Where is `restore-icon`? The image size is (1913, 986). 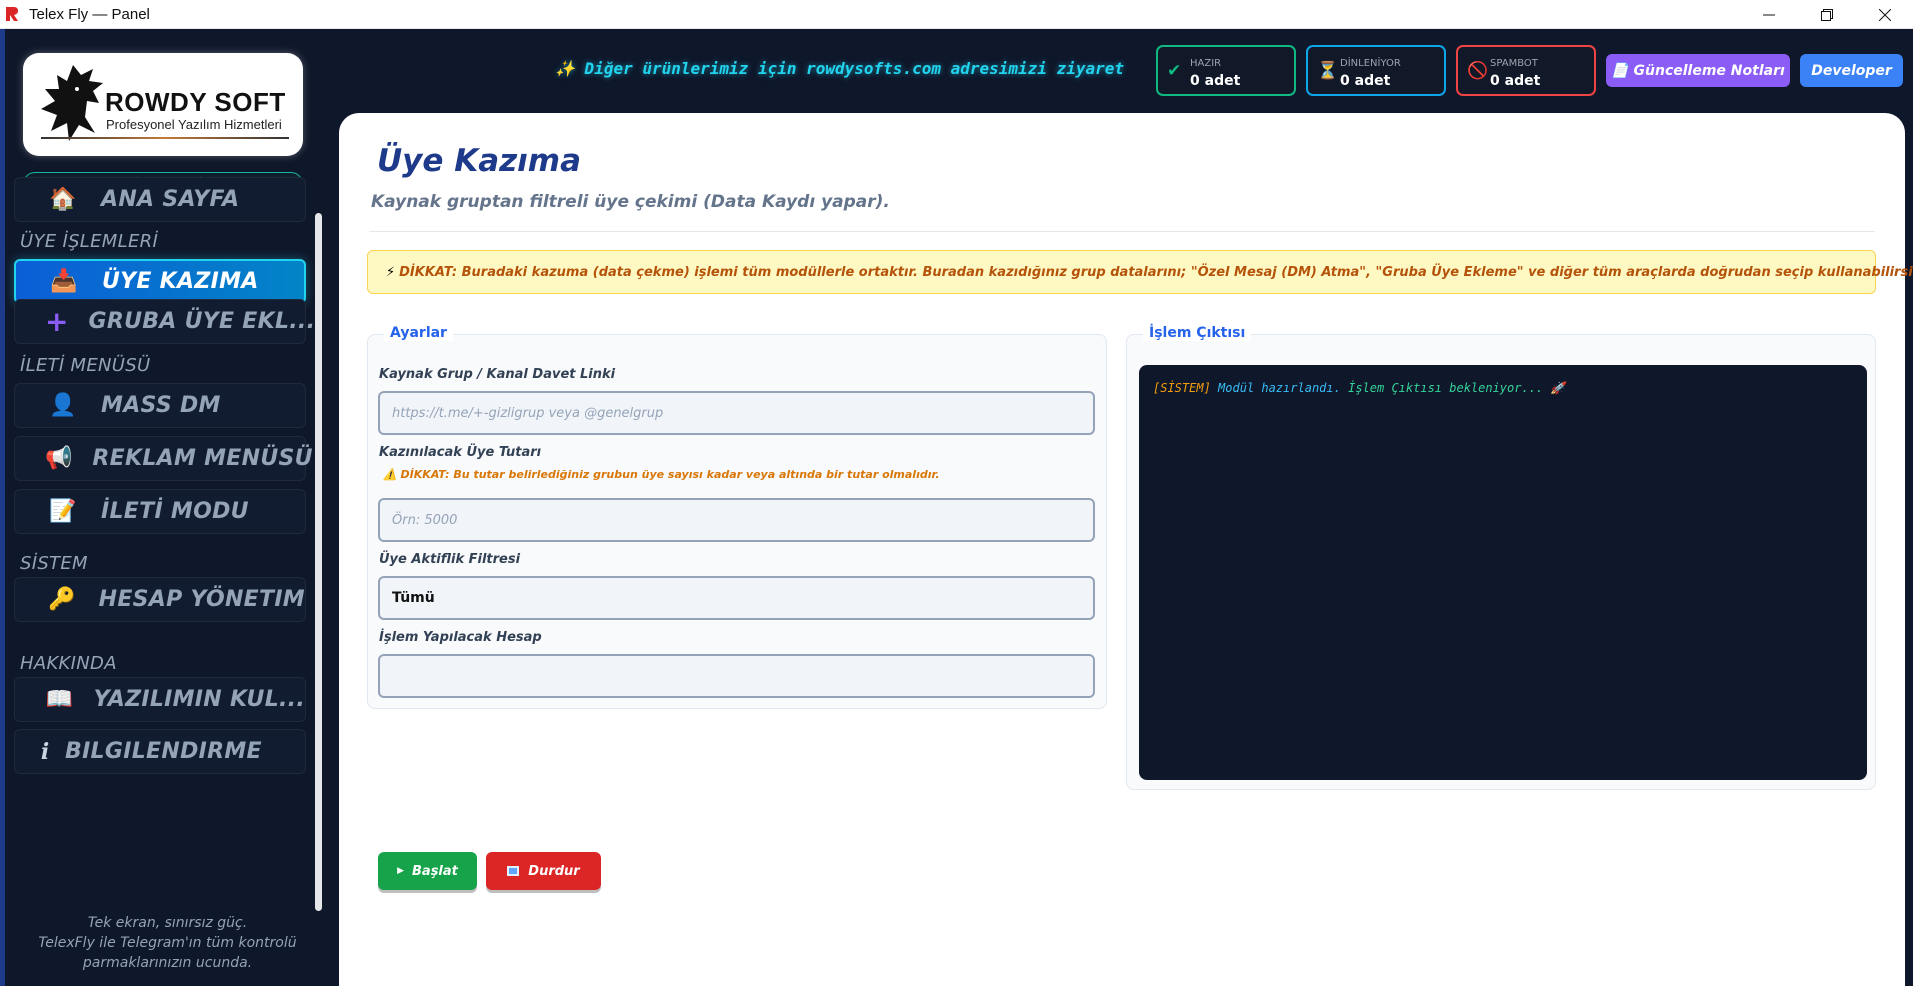
restore-icon is located at coordinates (1827, 14).